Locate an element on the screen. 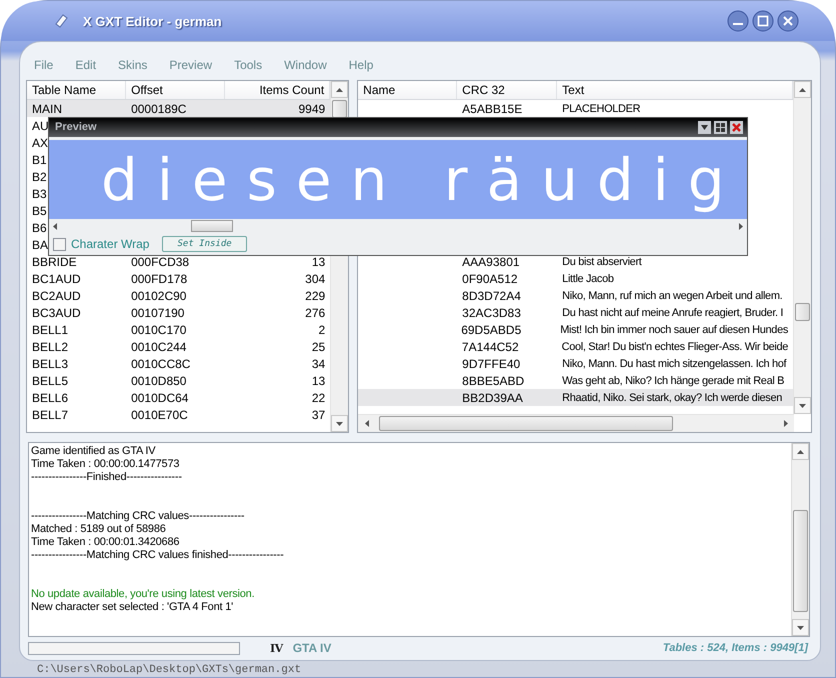 This screenshot has width=836, height=678. table-cell-text: MAIN is located at coordinates (47, 108).